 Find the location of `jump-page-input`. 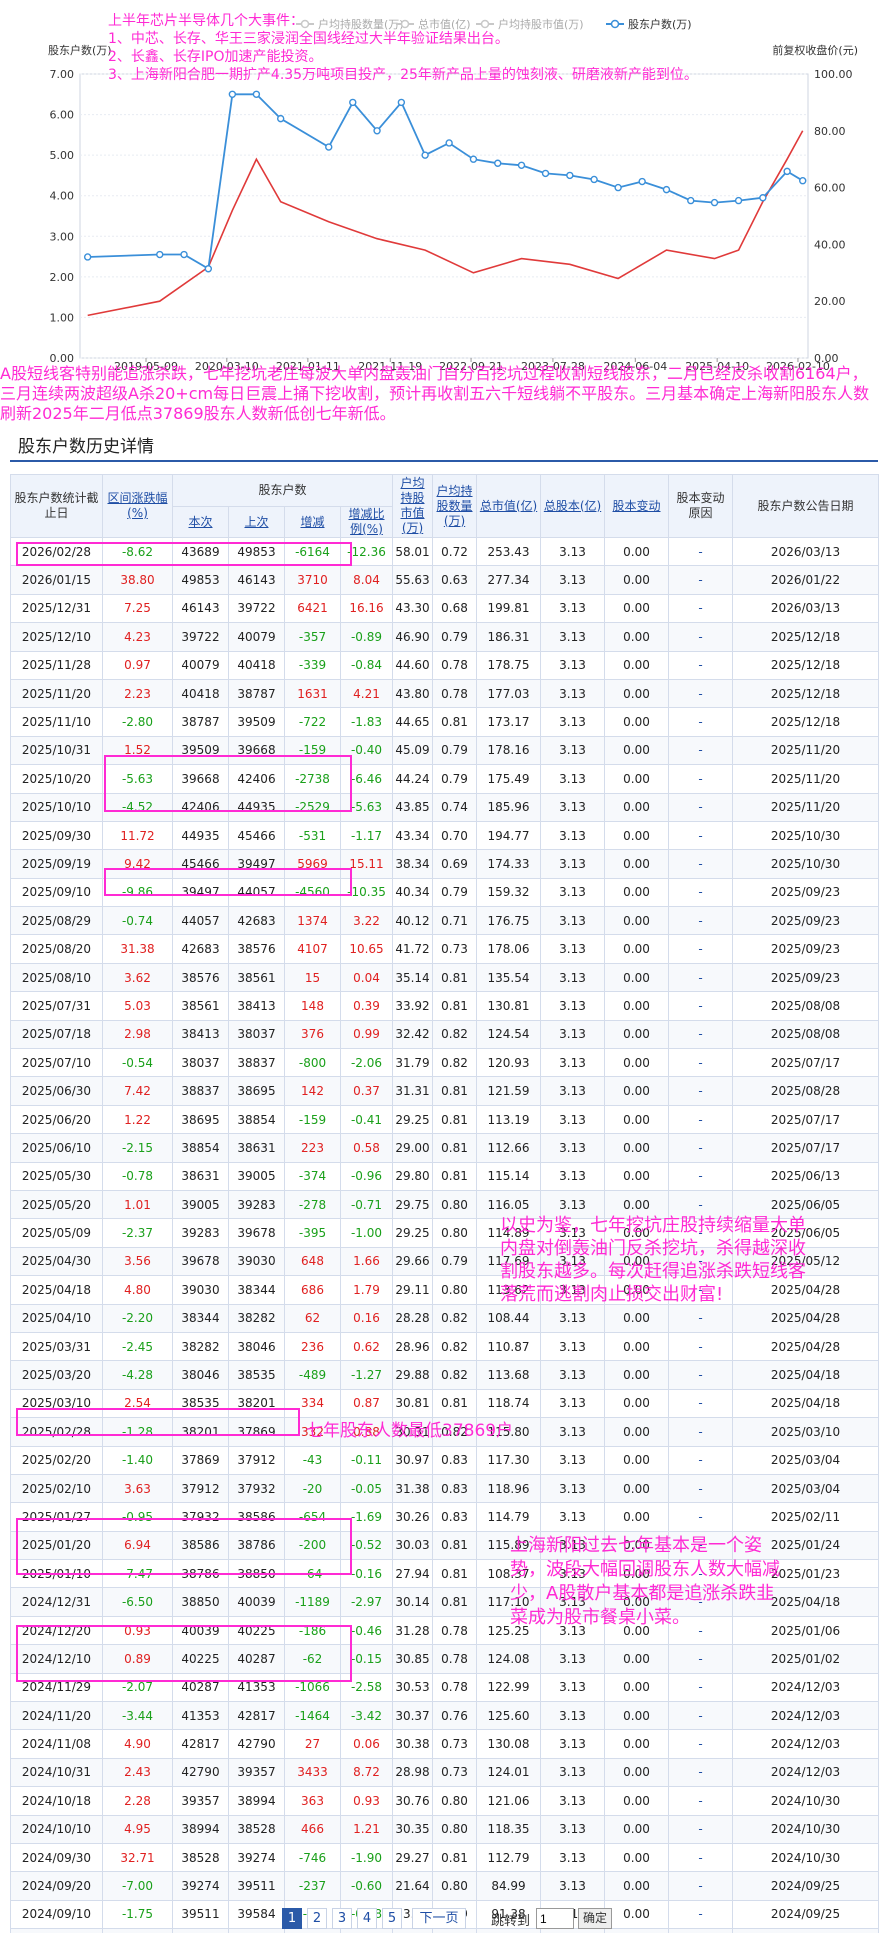

jump-page-input is located at coordinates (555, 1918).